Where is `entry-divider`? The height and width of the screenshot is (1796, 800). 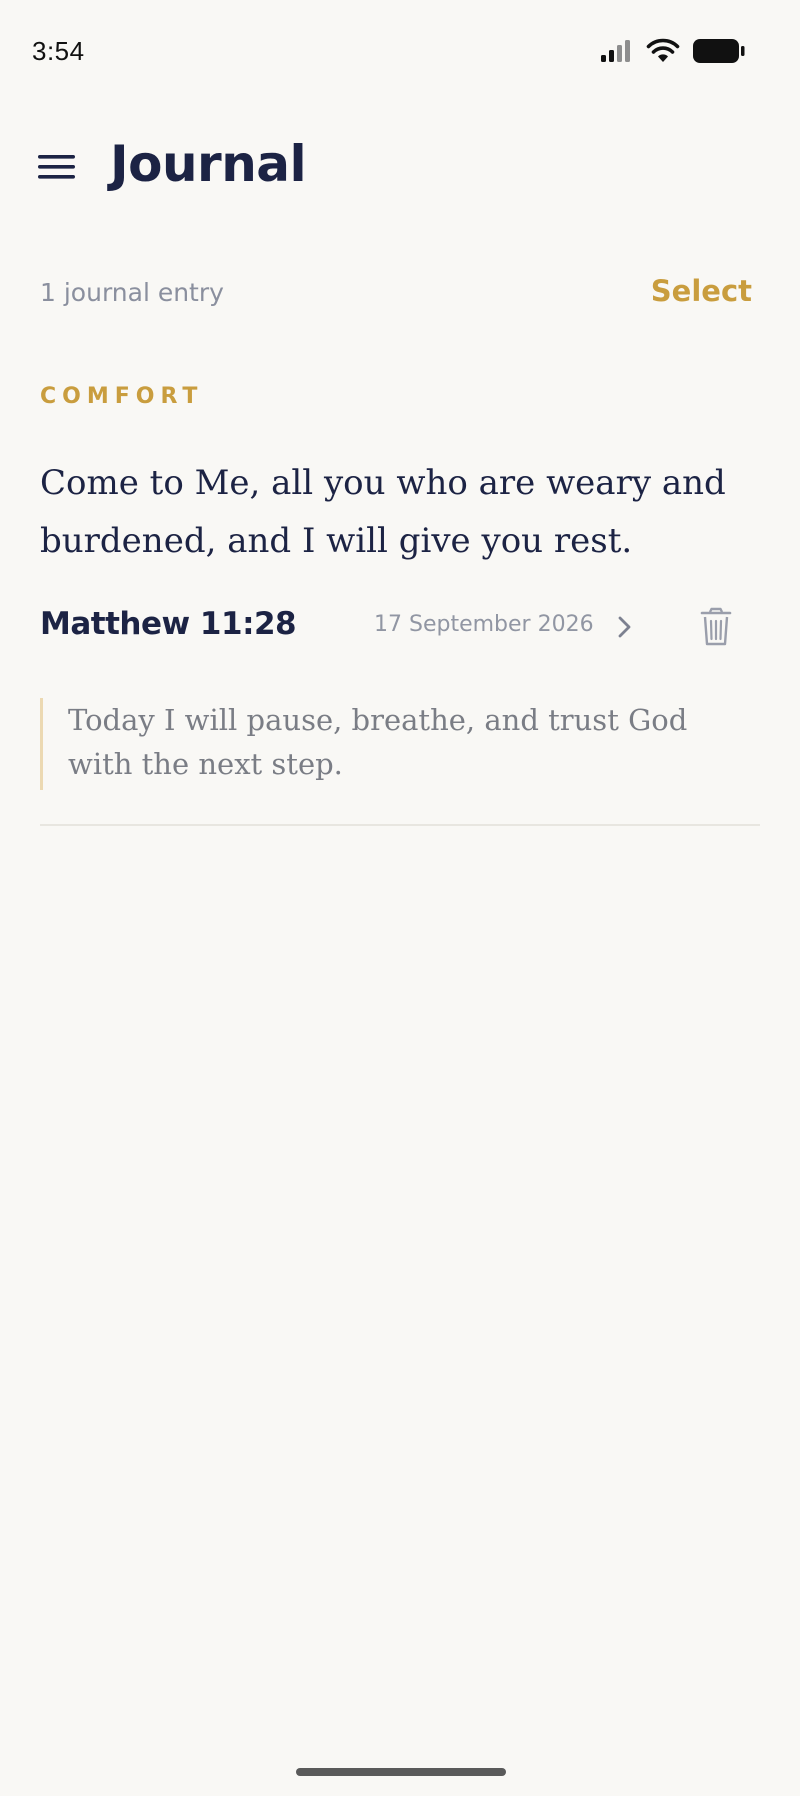
entry-divider is located at coordinates (400, 825).